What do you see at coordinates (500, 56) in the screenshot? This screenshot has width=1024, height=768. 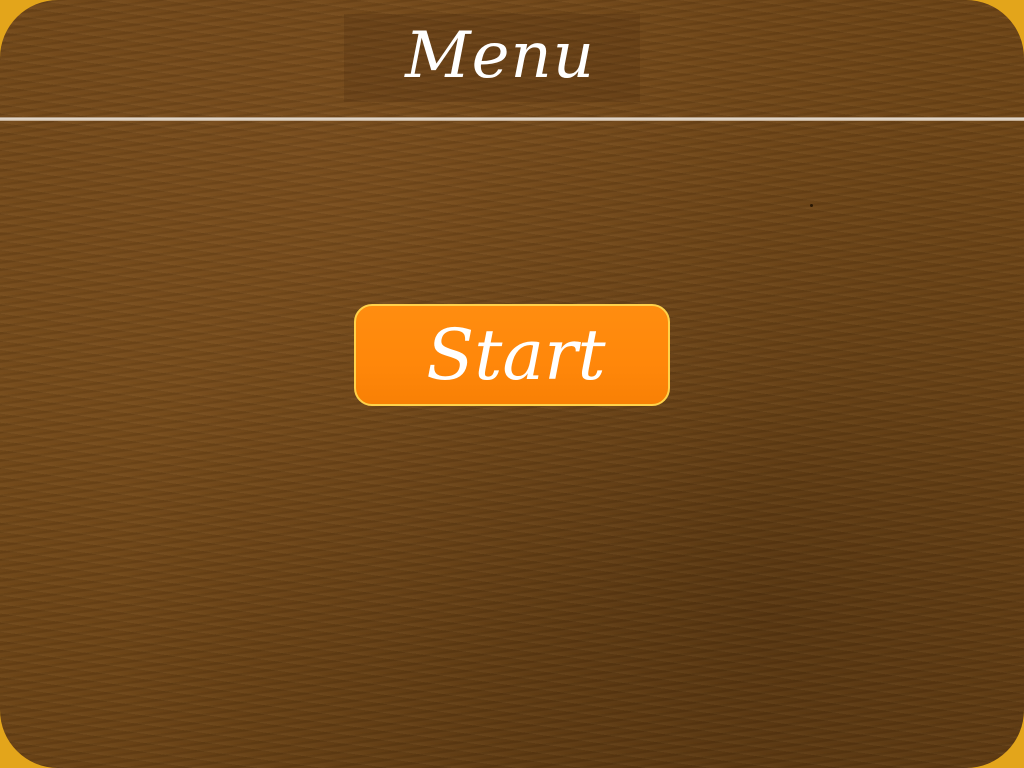 I see `page-title: Menu` at bounding box center [500, 56].